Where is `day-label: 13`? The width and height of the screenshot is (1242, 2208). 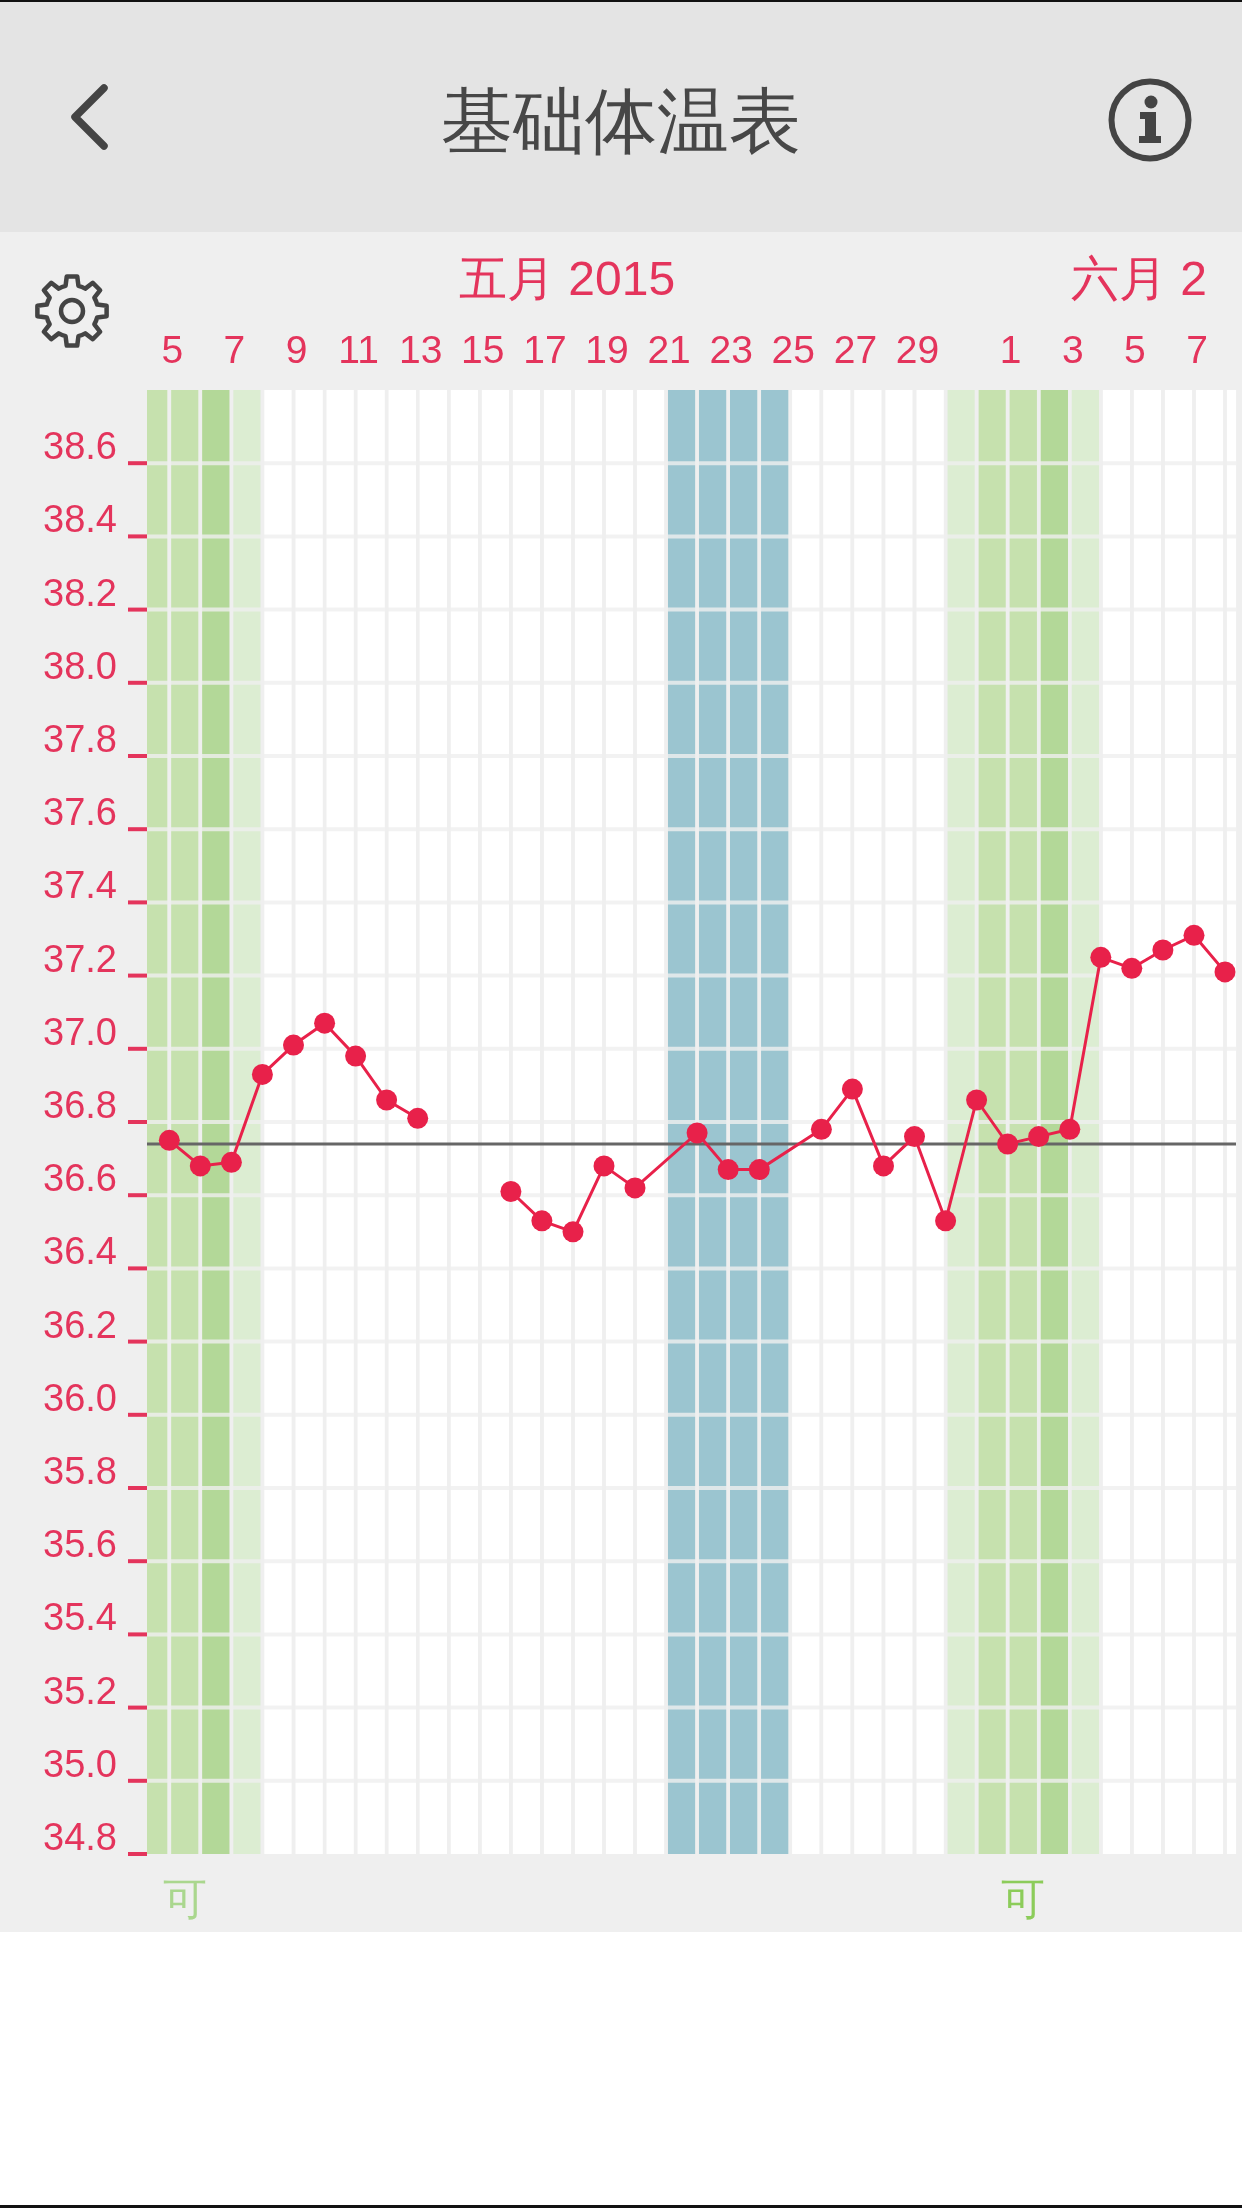 day-label: 13 is located at coordinates (421, 349).